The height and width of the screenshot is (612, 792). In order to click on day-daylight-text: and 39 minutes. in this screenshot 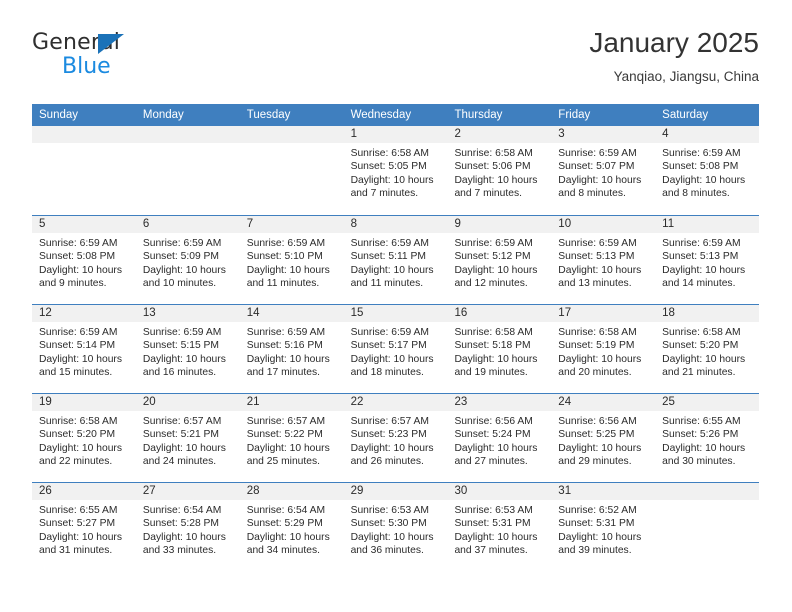, I will do `click(595, 551)`.